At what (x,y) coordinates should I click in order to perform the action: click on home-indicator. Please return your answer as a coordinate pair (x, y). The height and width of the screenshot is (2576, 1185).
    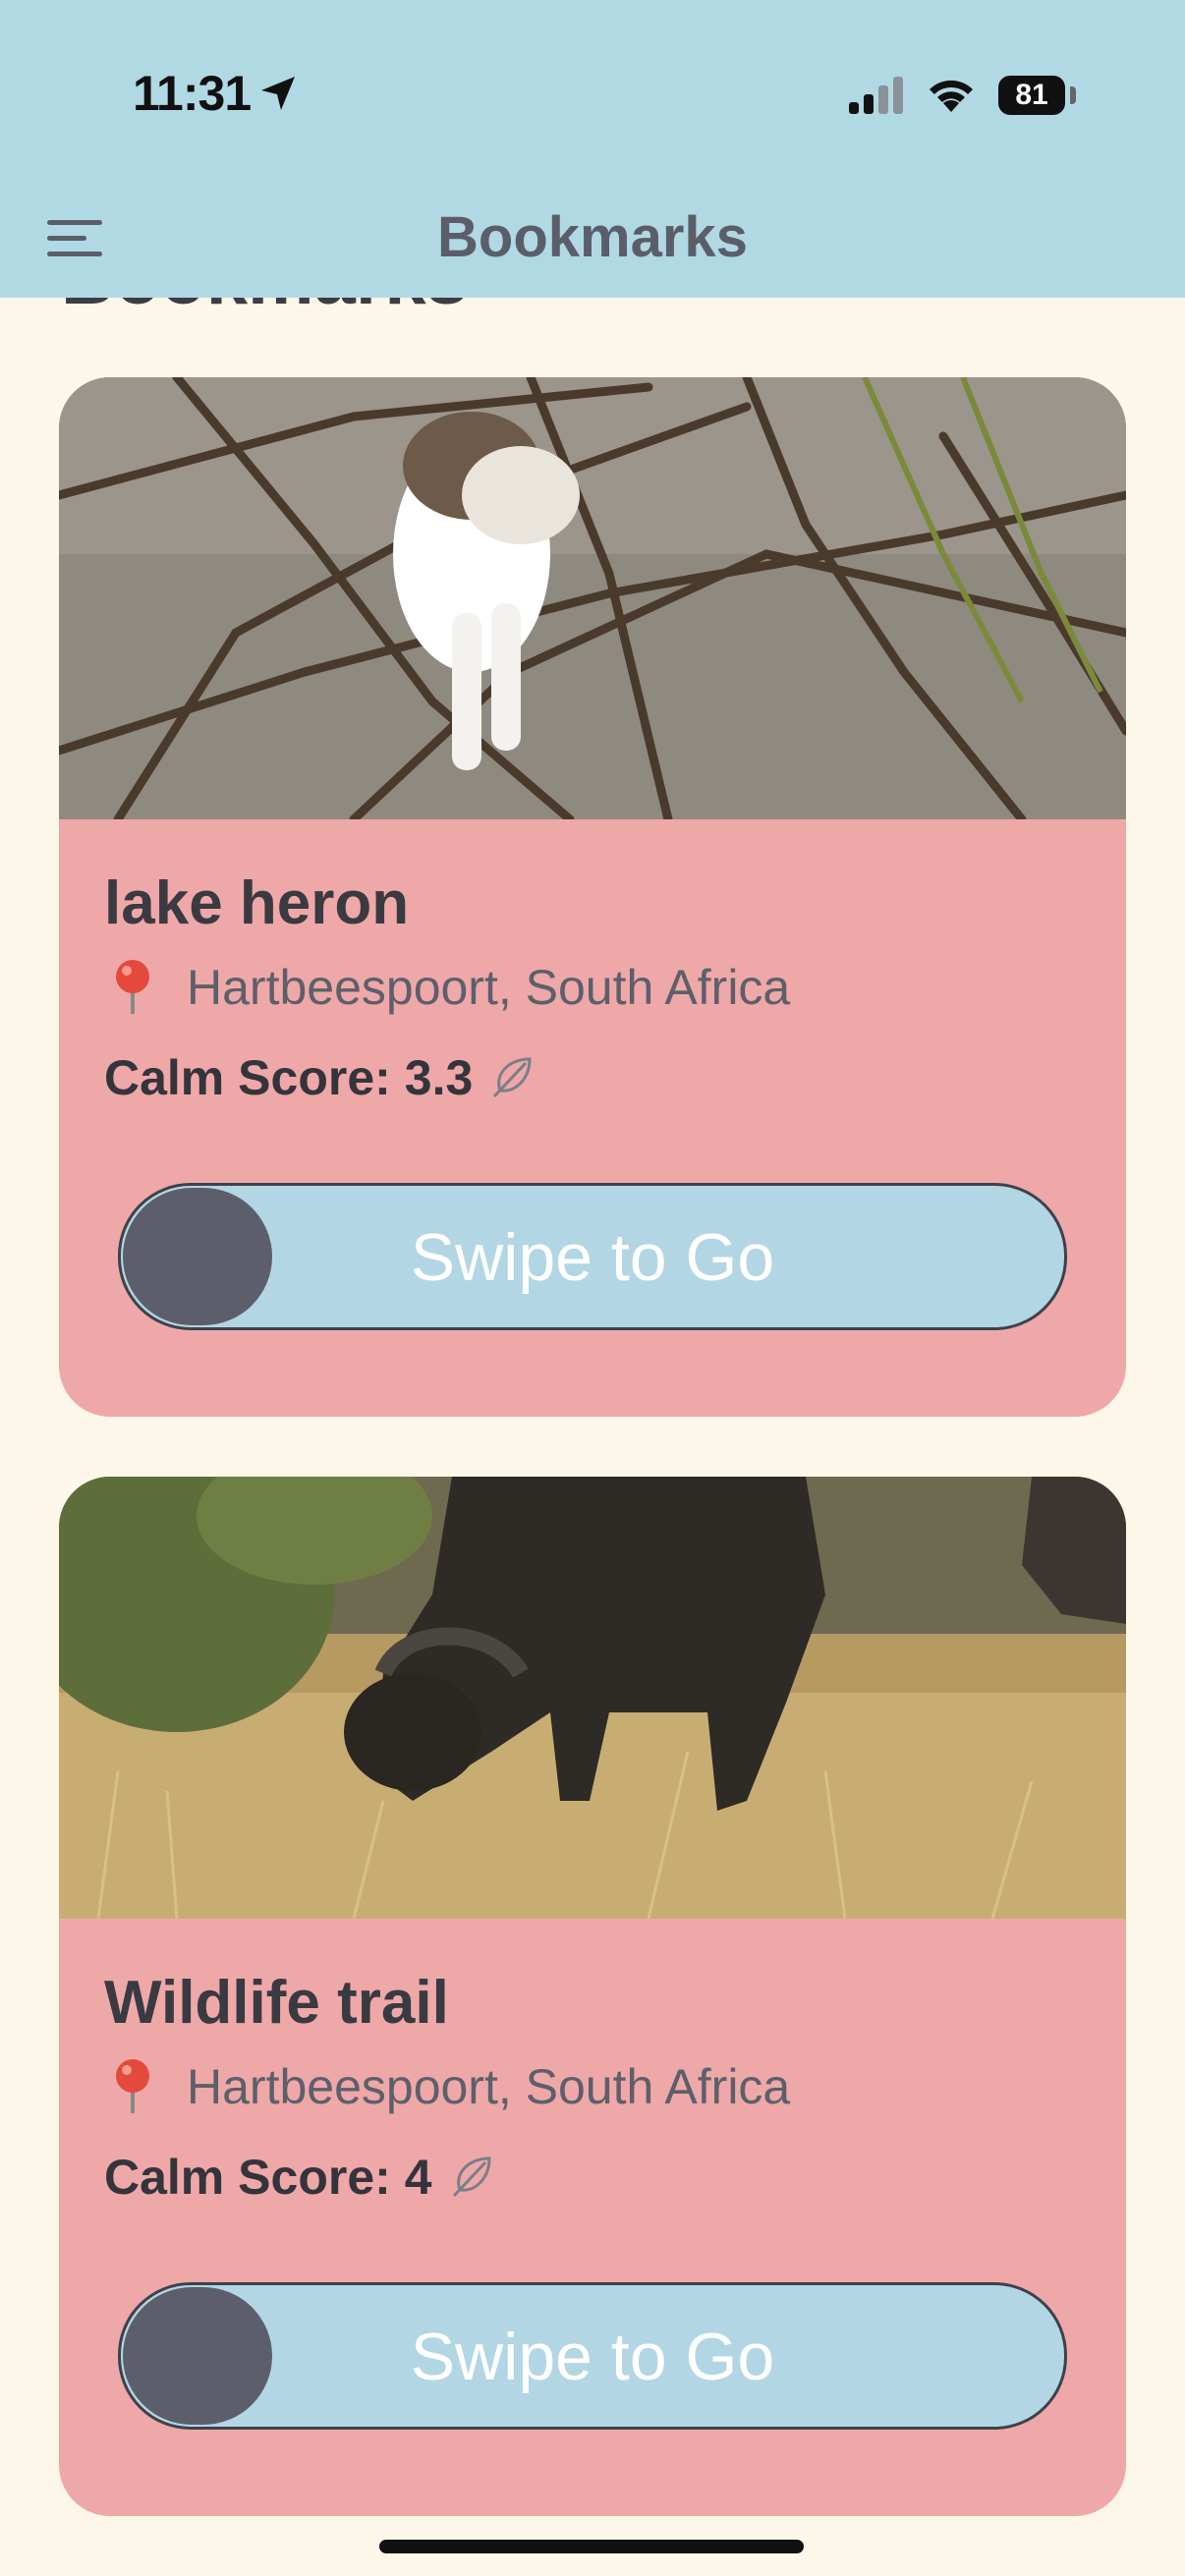
    Looking at the image, I should click on (592, 2546).